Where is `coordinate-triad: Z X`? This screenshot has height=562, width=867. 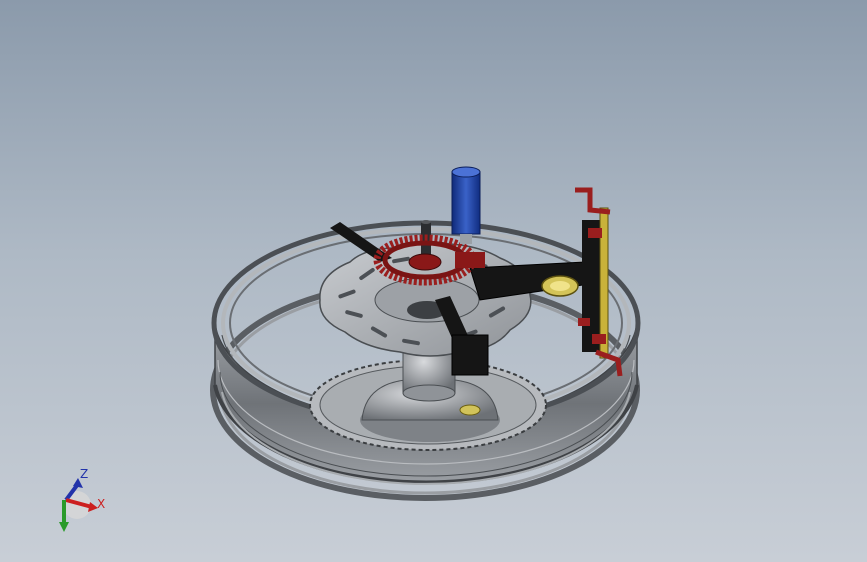 coordinate-triad: Z X is located at coordinates (82, 499).